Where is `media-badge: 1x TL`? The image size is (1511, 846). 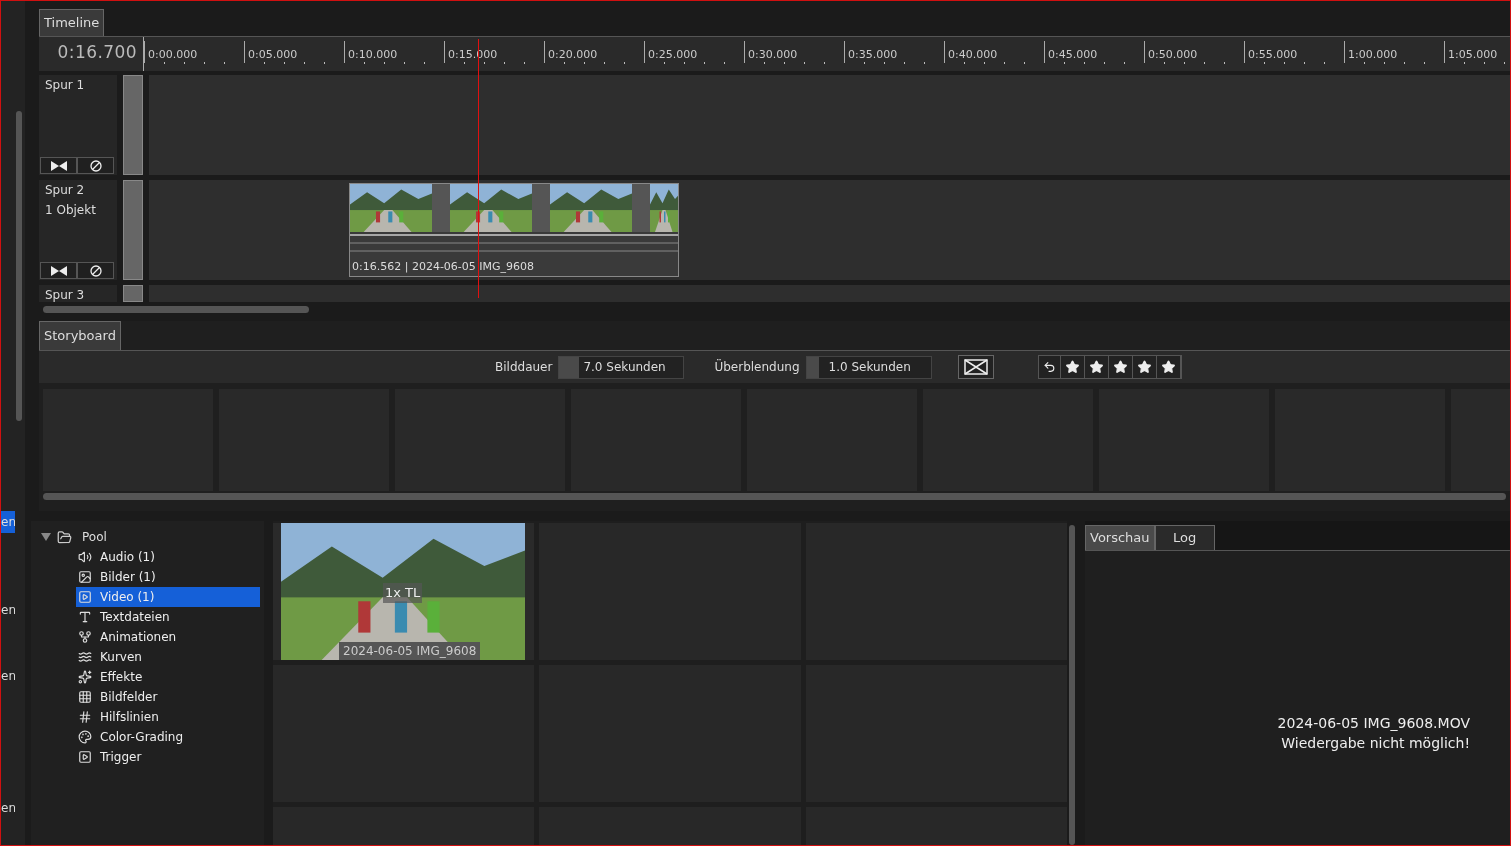
media-badge: 1x TL is located at coordinates (403, 593).